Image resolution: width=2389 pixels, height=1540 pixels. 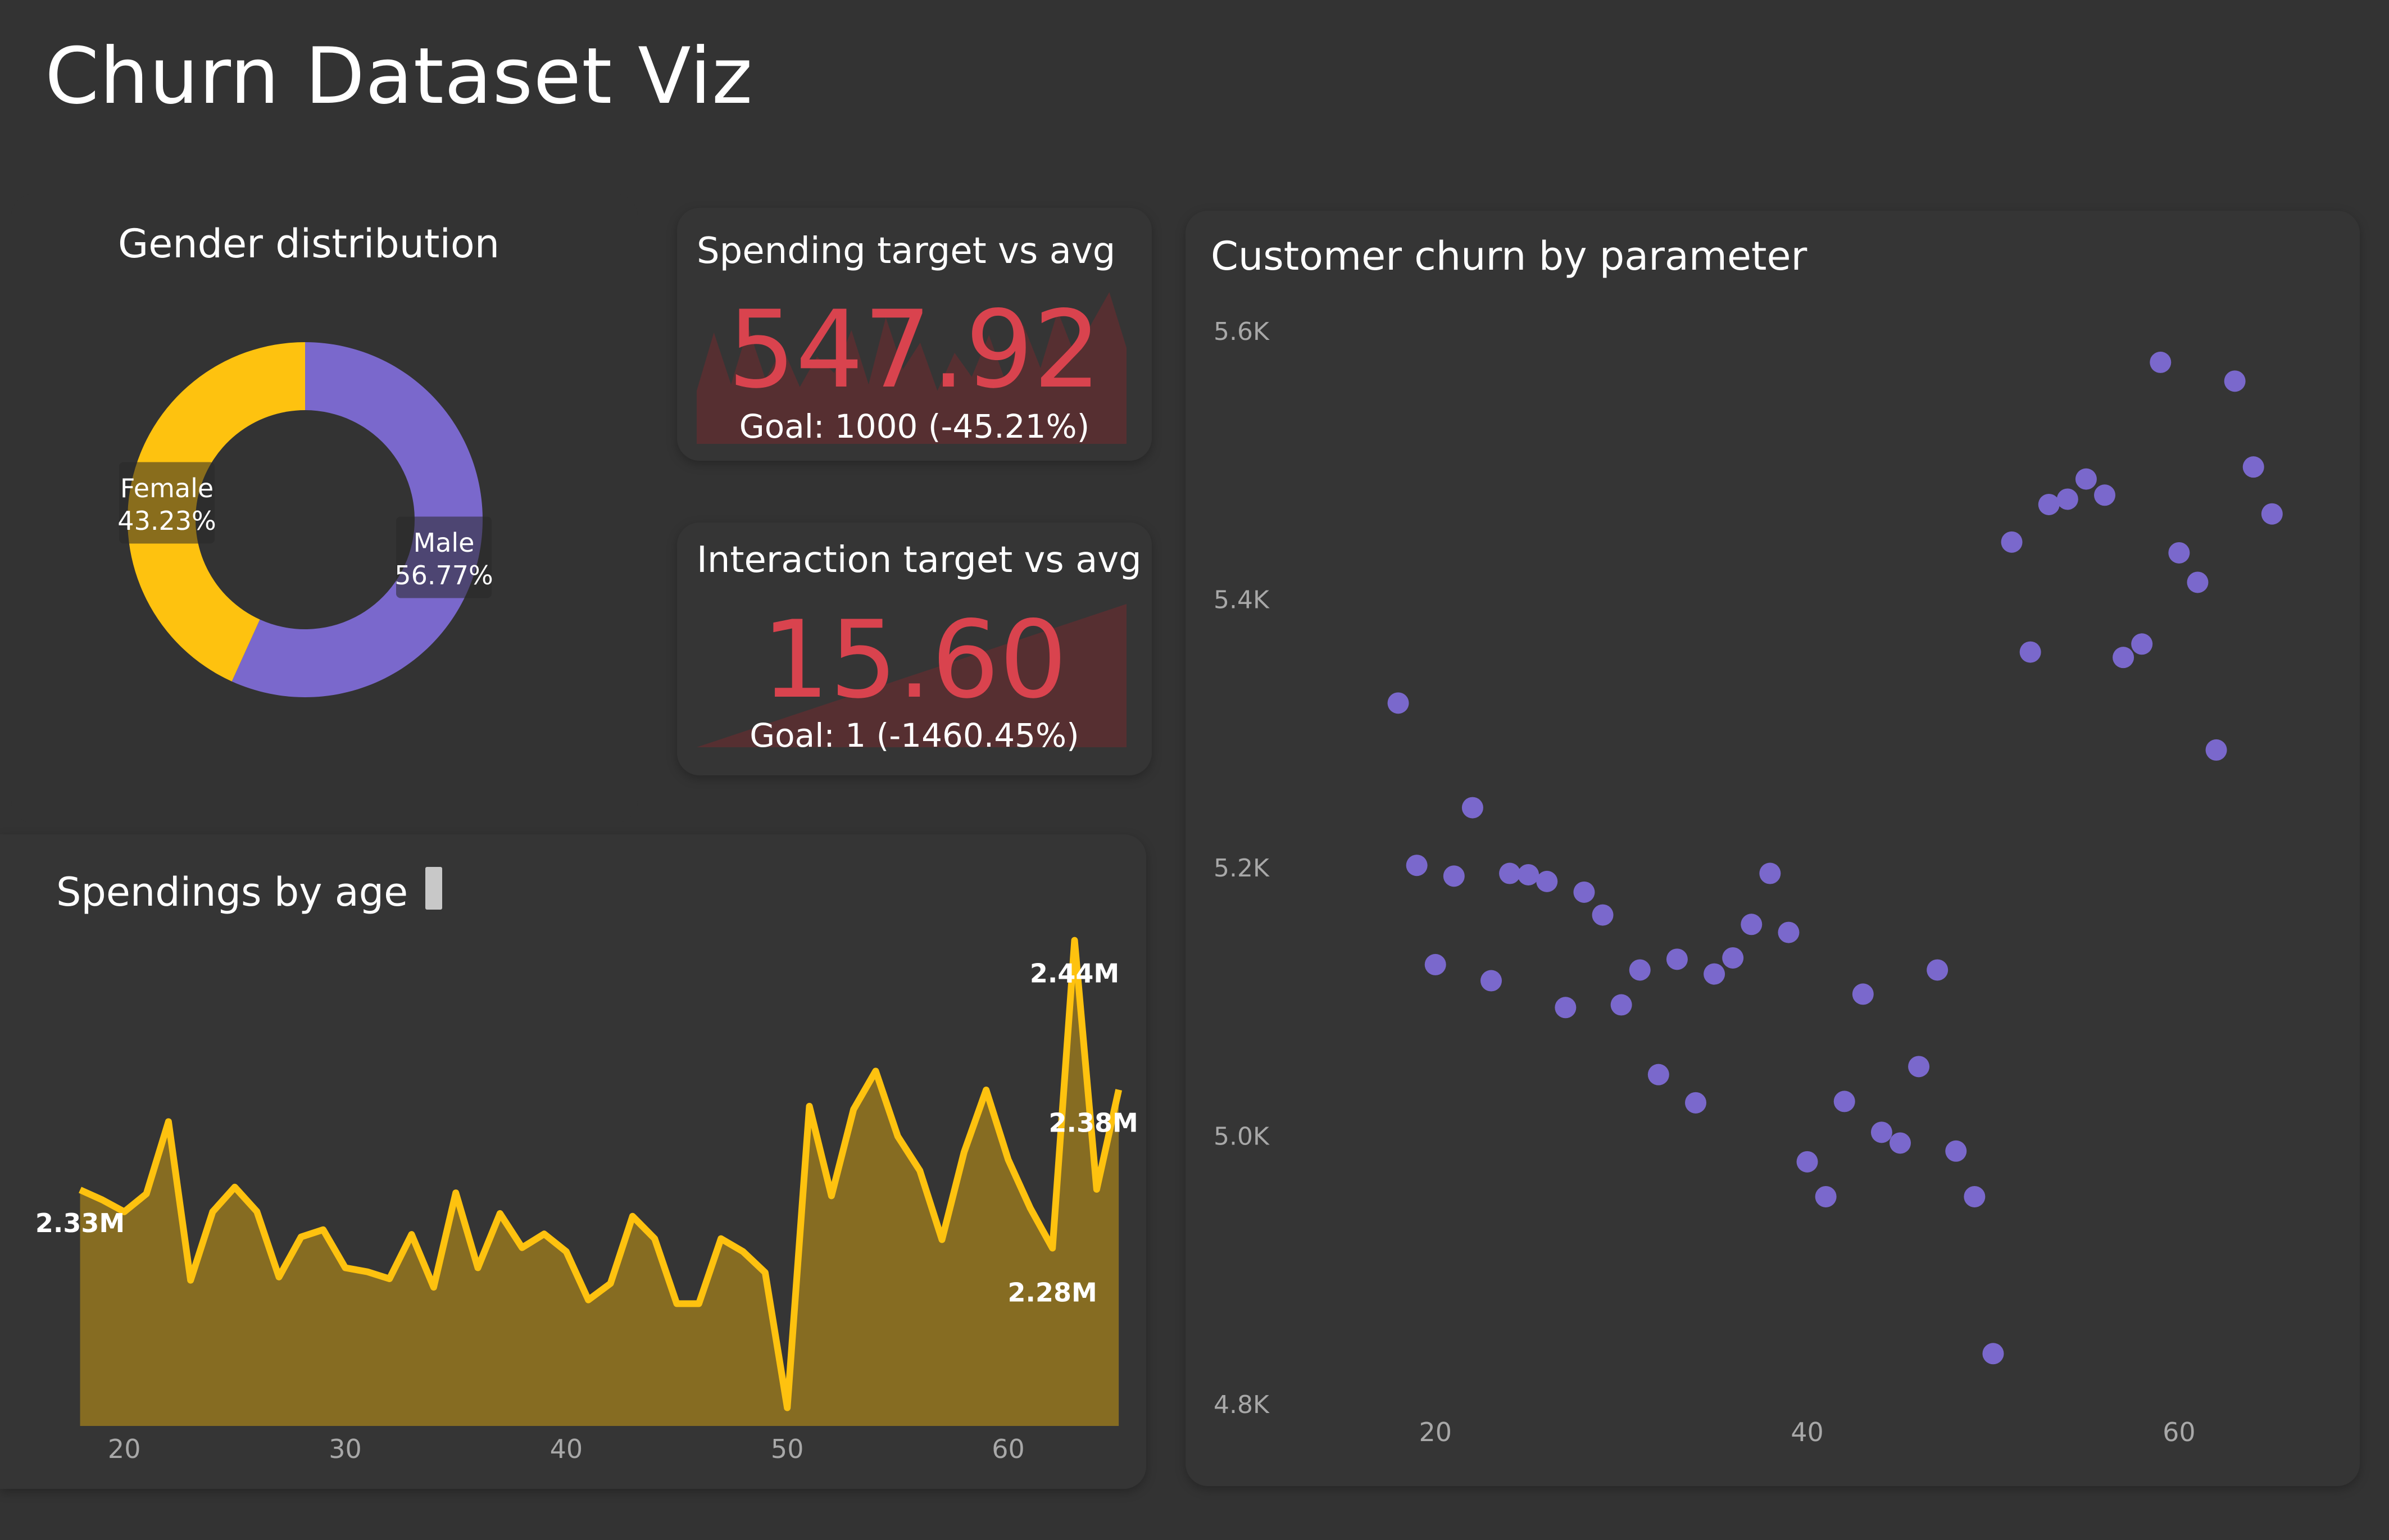 I want to click on page-title: Churn Dataset Viz, so click(x=399, y=76).